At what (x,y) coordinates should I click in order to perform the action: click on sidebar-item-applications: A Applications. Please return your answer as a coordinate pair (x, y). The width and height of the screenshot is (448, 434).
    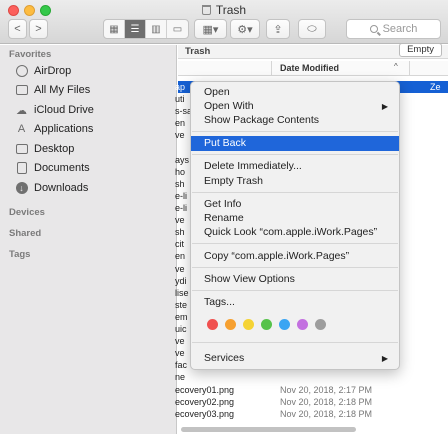
    Looking at the image, I should click on (54, 129).